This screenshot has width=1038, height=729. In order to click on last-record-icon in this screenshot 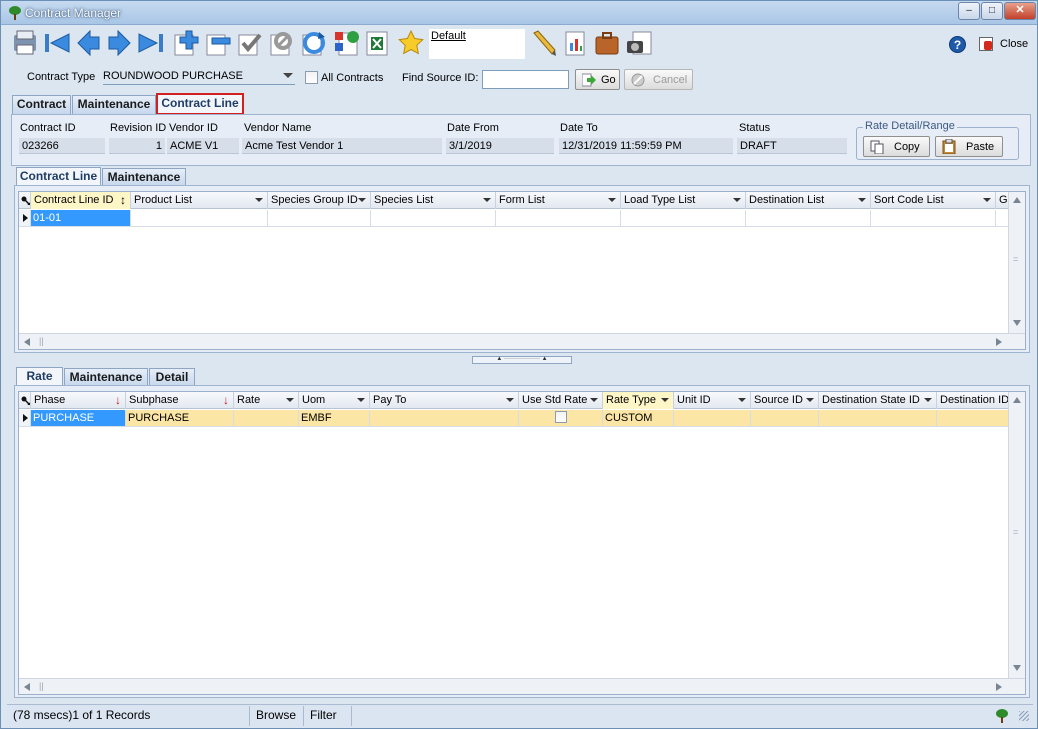, I will do `click(151, 43)`.